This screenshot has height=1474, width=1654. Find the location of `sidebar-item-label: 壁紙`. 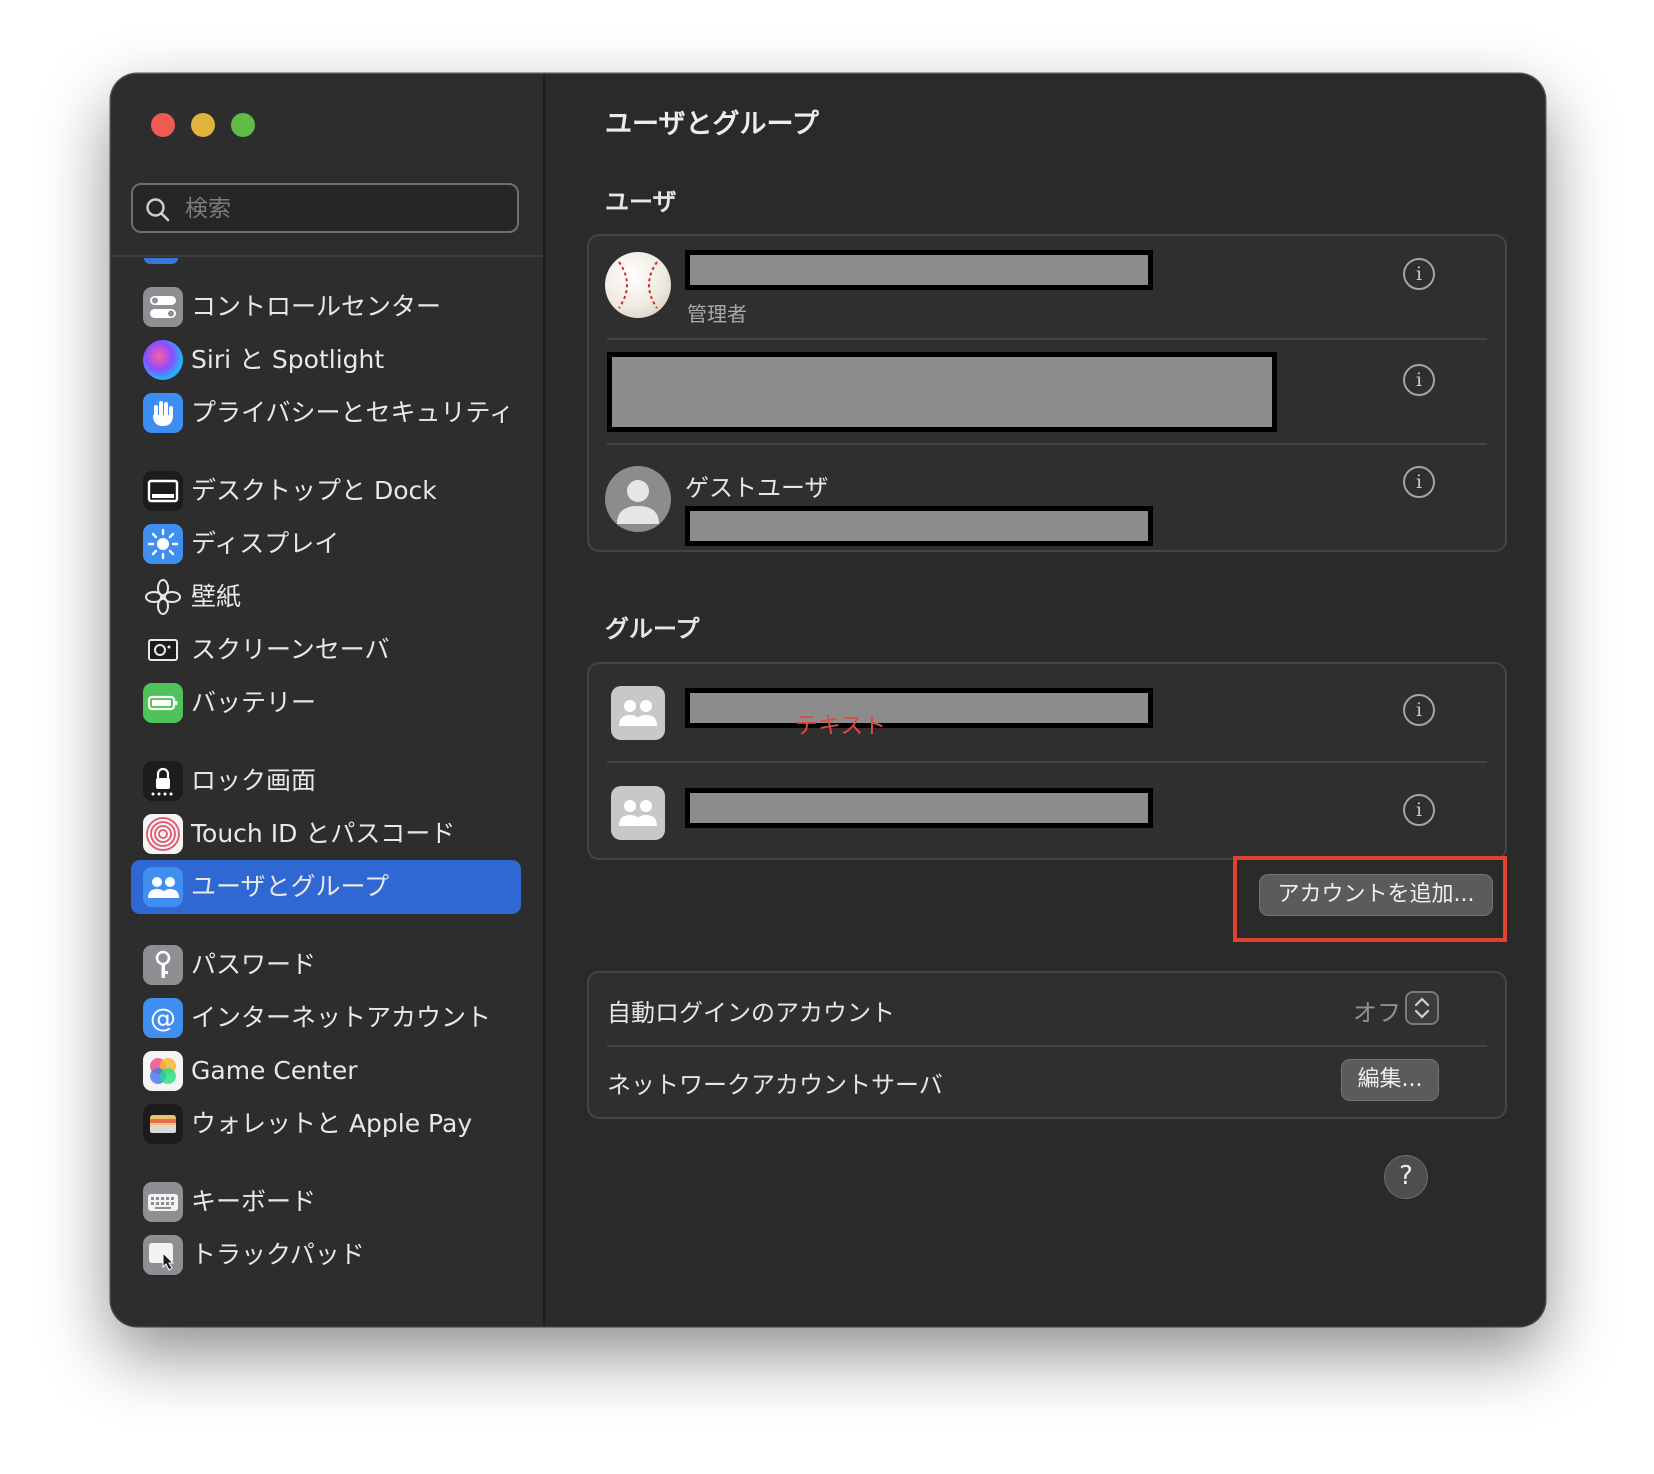

sidebar-item-label: 壁紙 is located at coordinates (216, 596).